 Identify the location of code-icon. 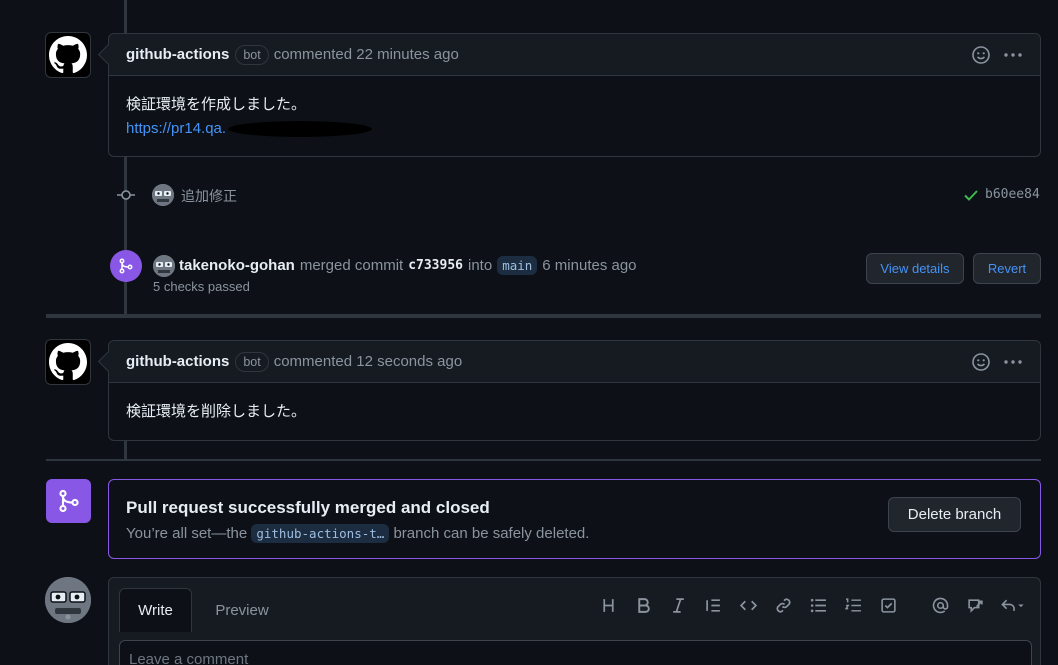
(748, 605).